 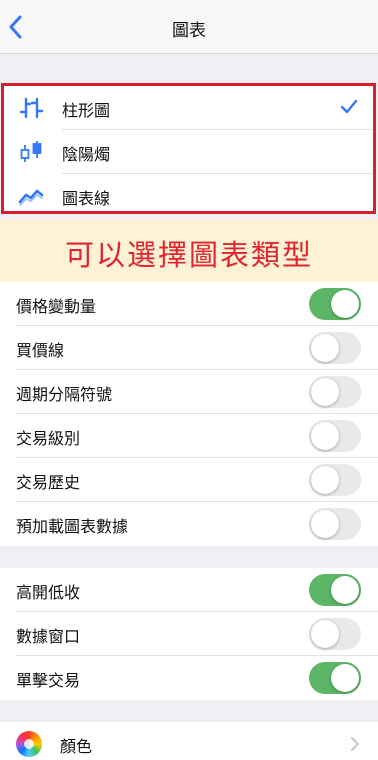 I want to click on setting-label: 價格變動量, so click(x=56, y=306).